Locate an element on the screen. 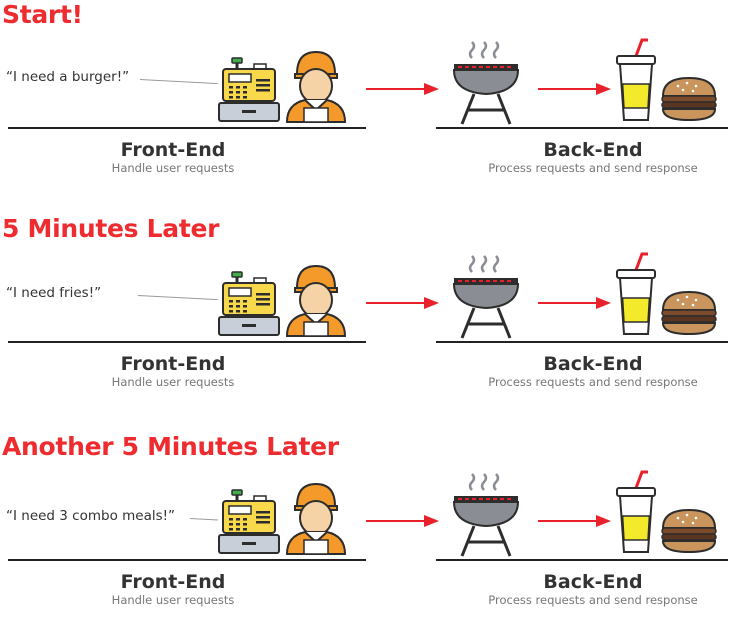  panel-title: Start! is located at coordinates (42, 14).